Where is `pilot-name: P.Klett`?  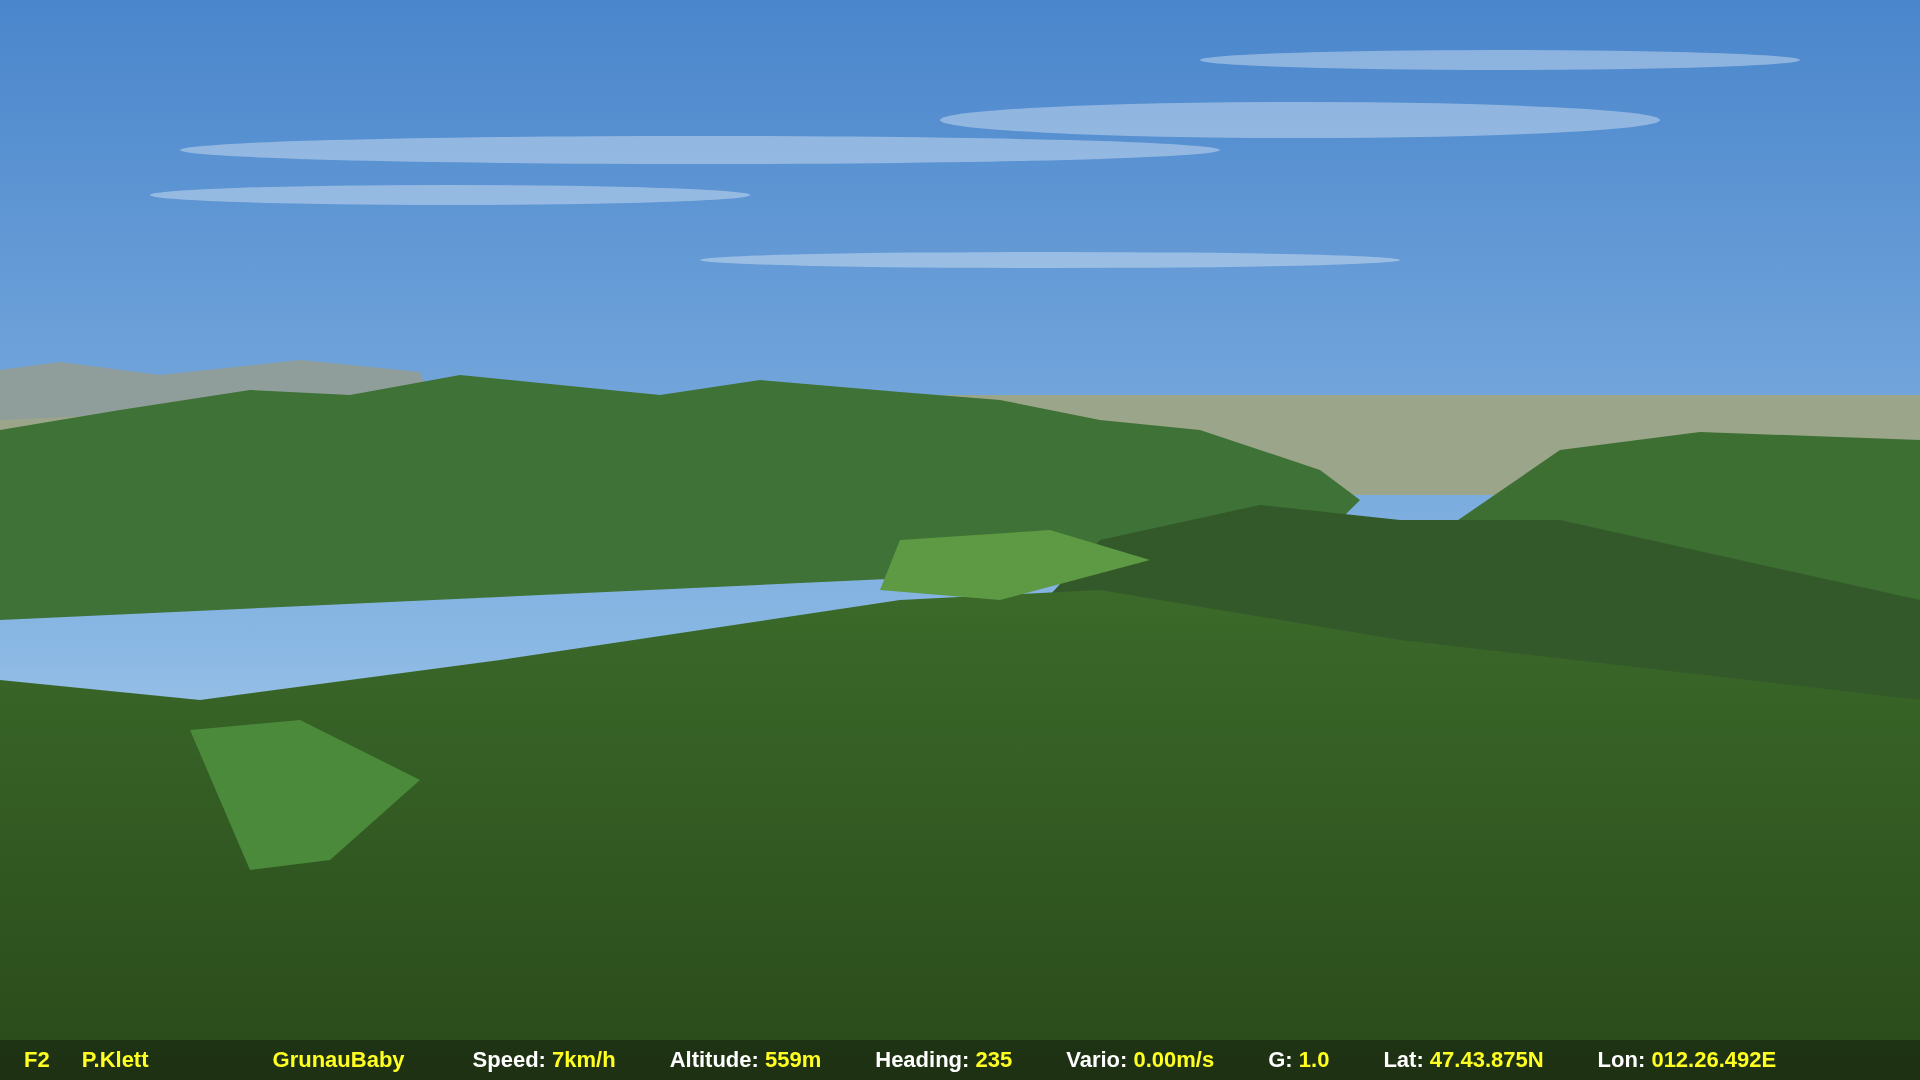
pilot-name: P.Klett is located at coordinates (115, 1060).